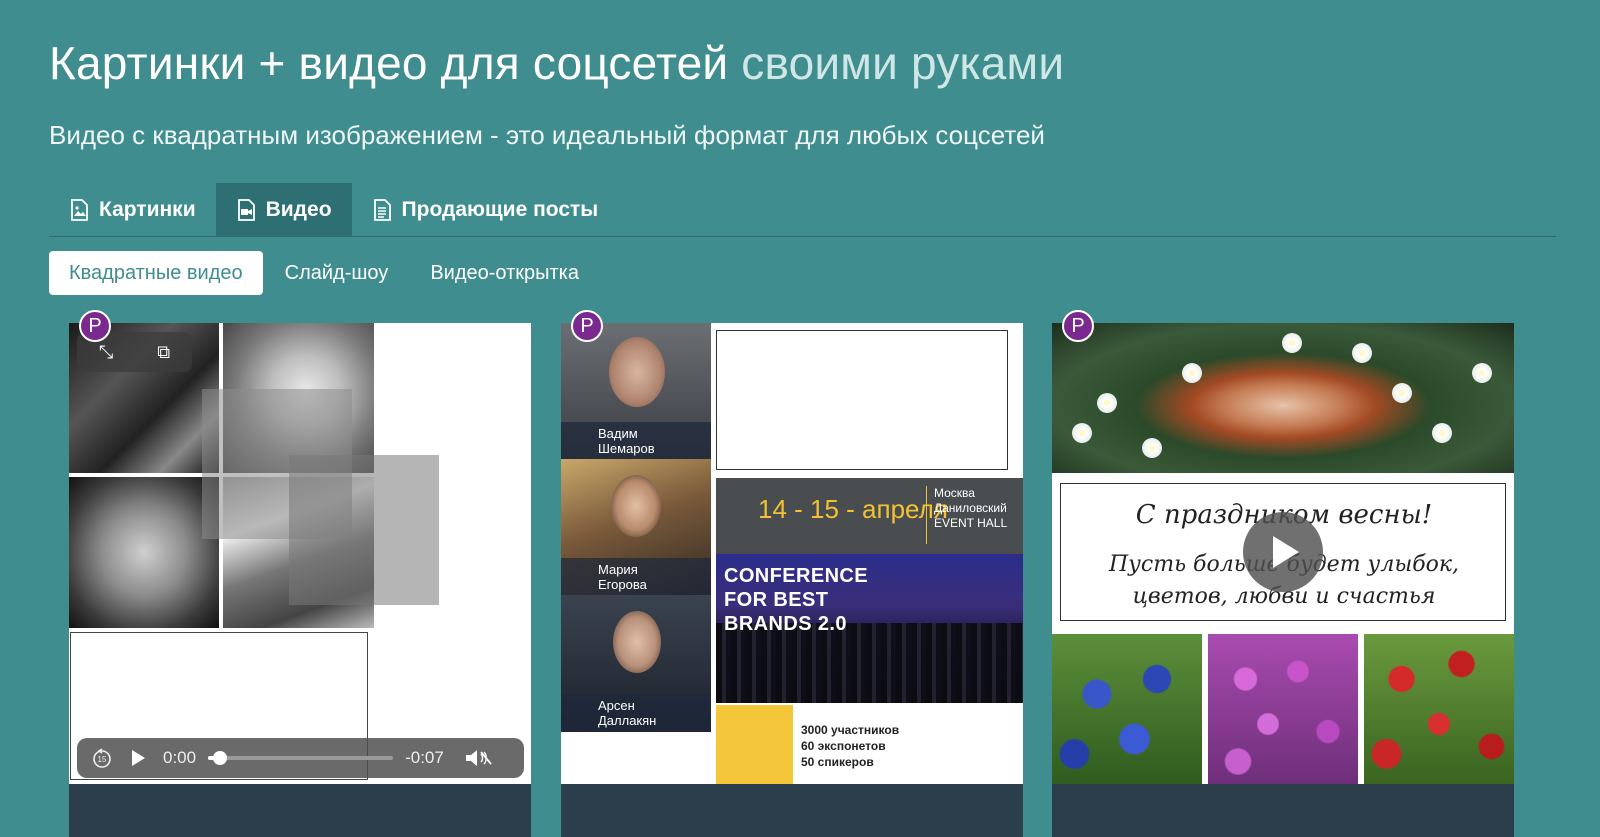 The height and width of the screenshot is (837, 1600). I want to click on main-tabs: Картинки Видео Продающие посты, so click(802, 210).